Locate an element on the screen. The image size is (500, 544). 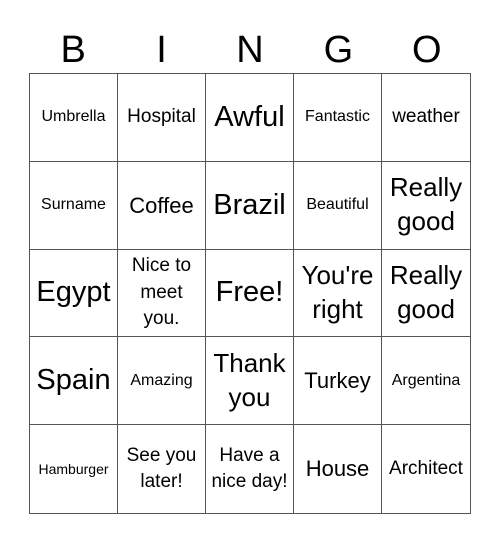
header-letter-i: I is located at coordinates (161, 50).